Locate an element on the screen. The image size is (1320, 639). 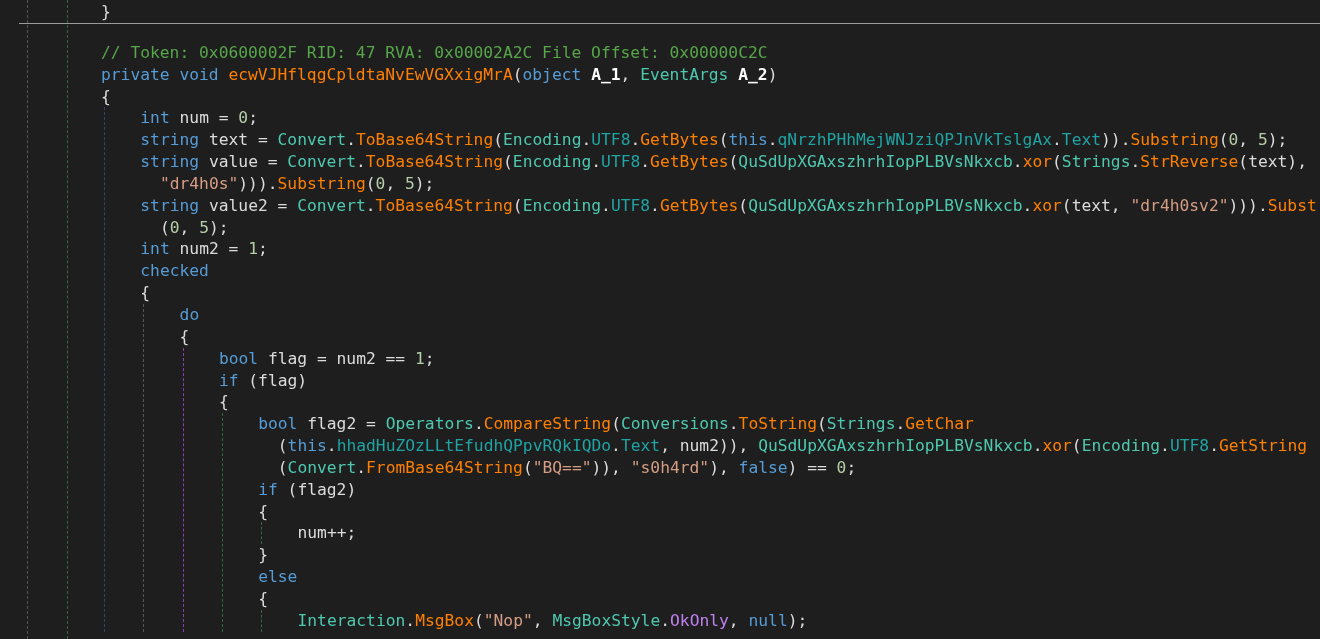
code-line: // Token: 0x0600002F RID: 47 RVA: 0x00002A2C File Offset: 0x00000C2C is located at coordinates (434, 52).